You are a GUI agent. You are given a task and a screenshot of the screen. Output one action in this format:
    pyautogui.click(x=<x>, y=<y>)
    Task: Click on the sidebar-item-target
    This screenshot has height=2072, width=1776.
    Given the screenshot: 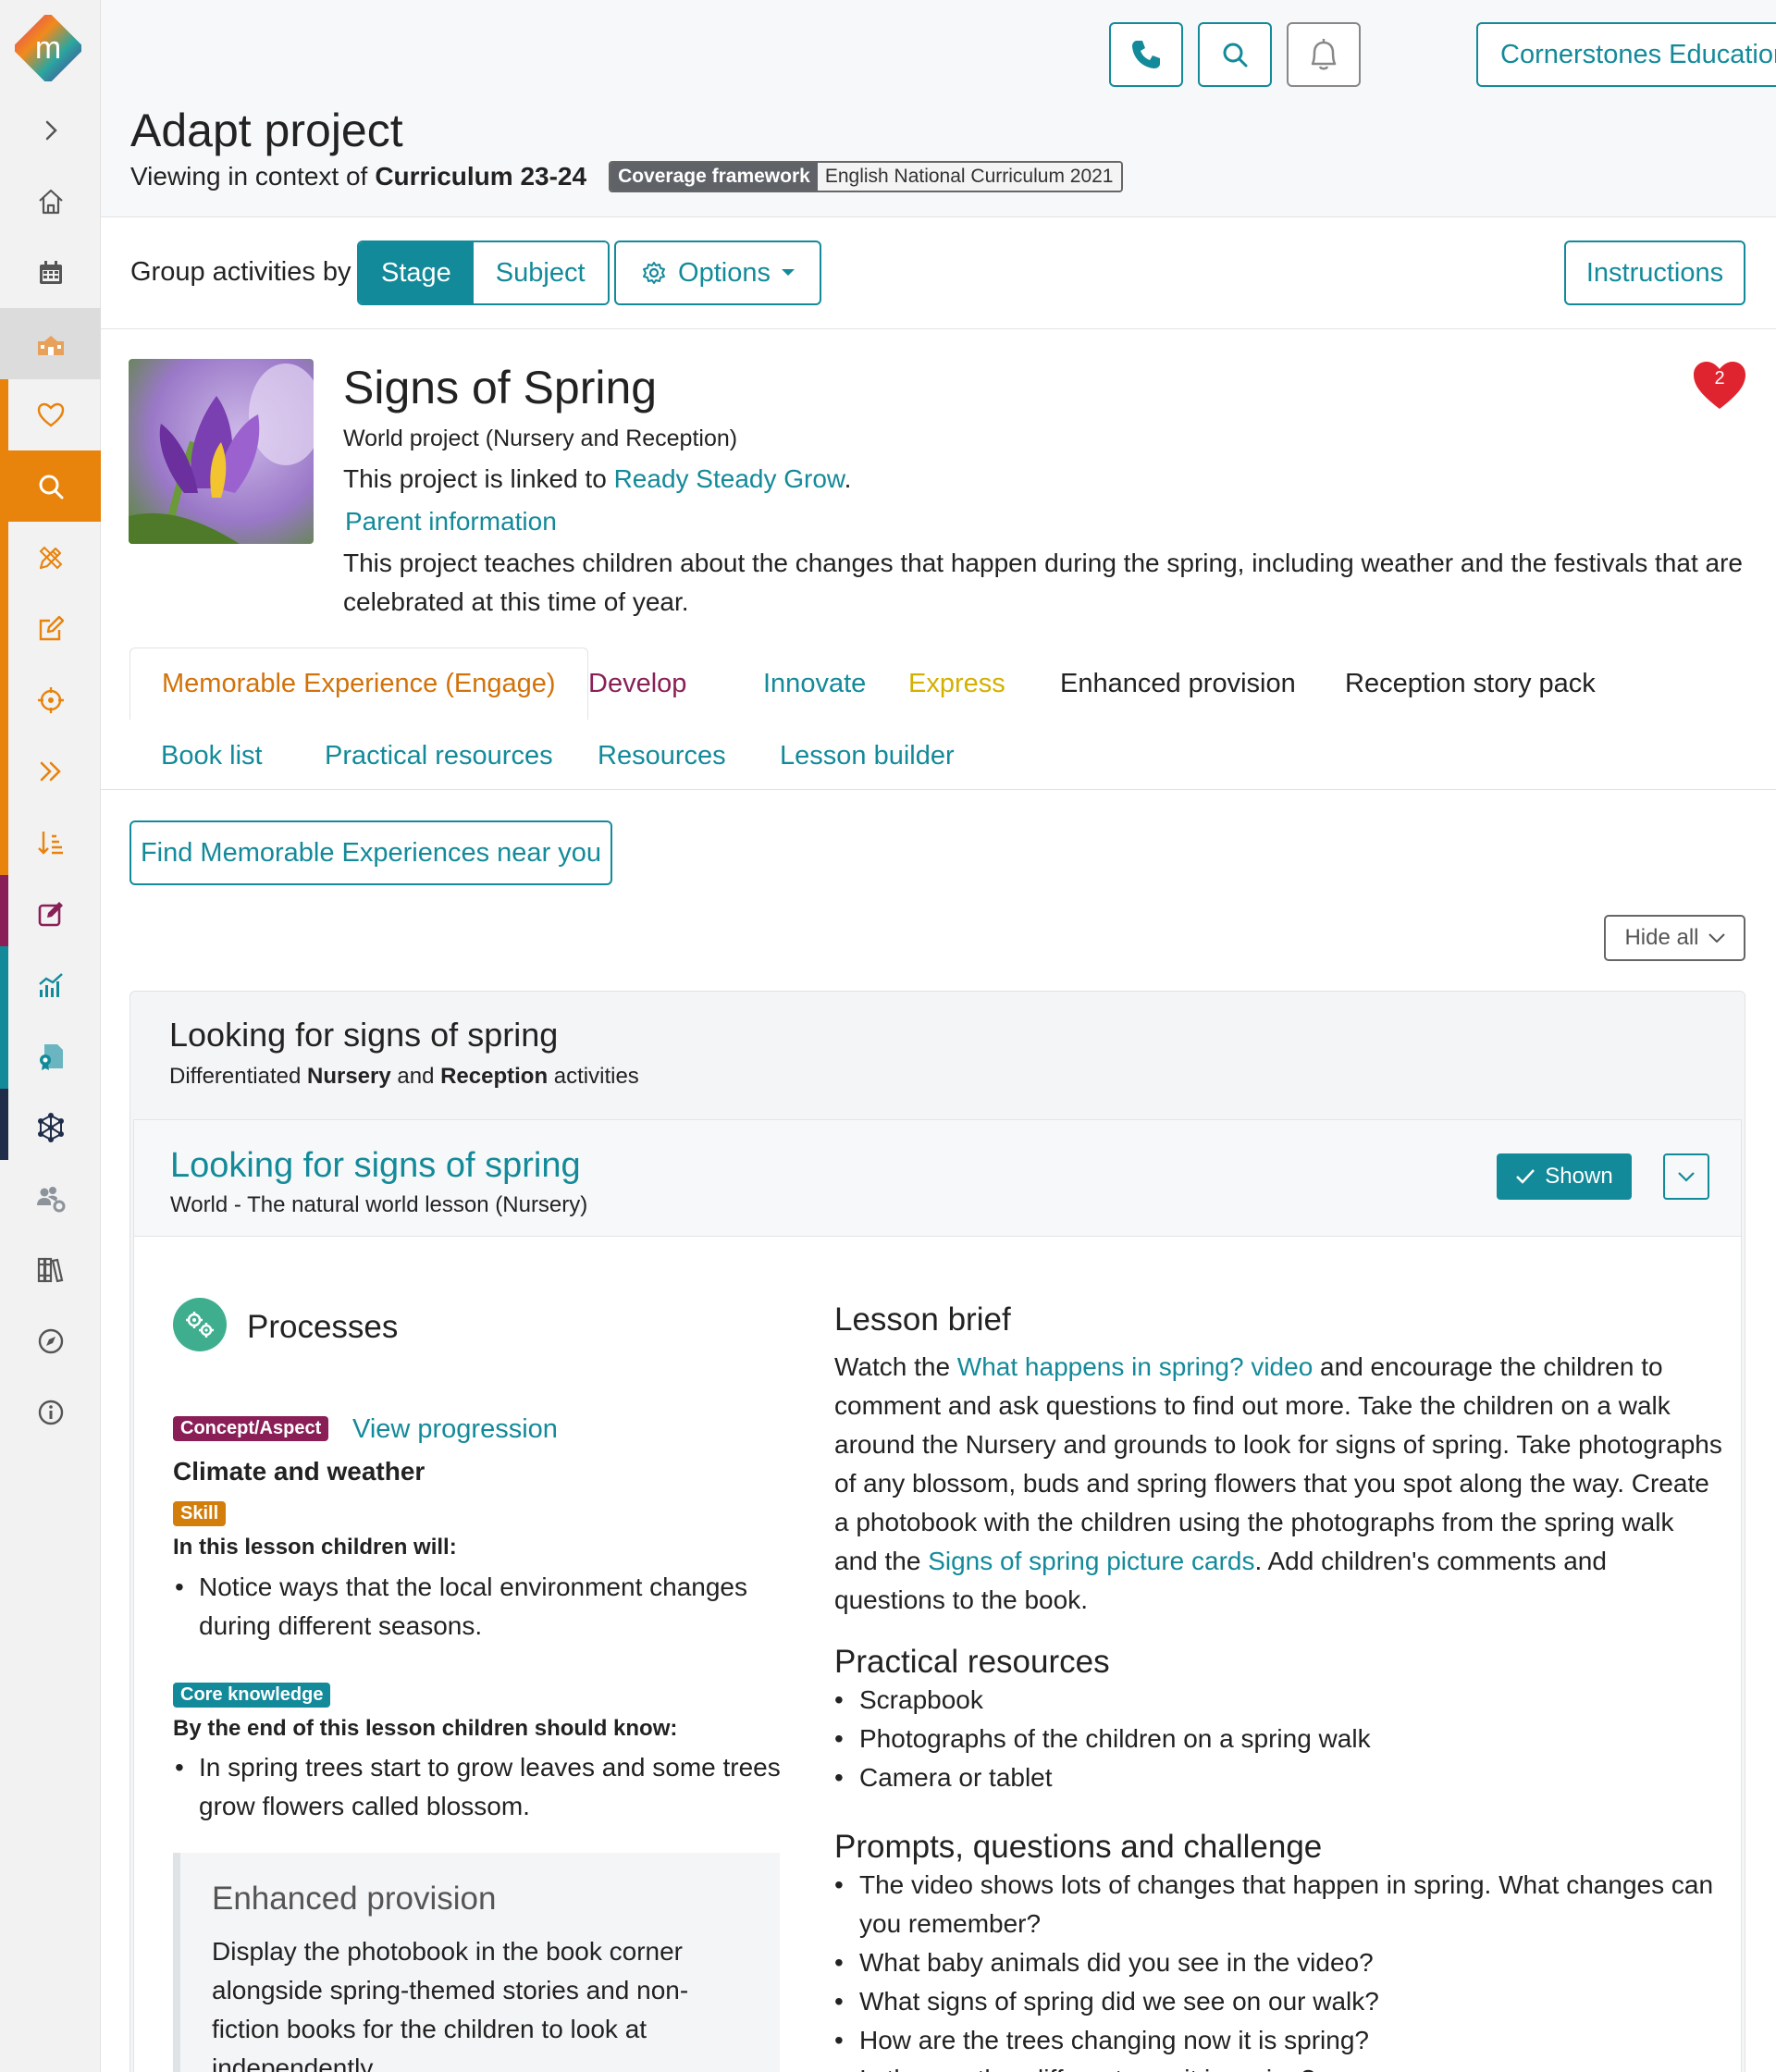 What is the action you would take?
    pyautogui.click(x=51, y=700)
    